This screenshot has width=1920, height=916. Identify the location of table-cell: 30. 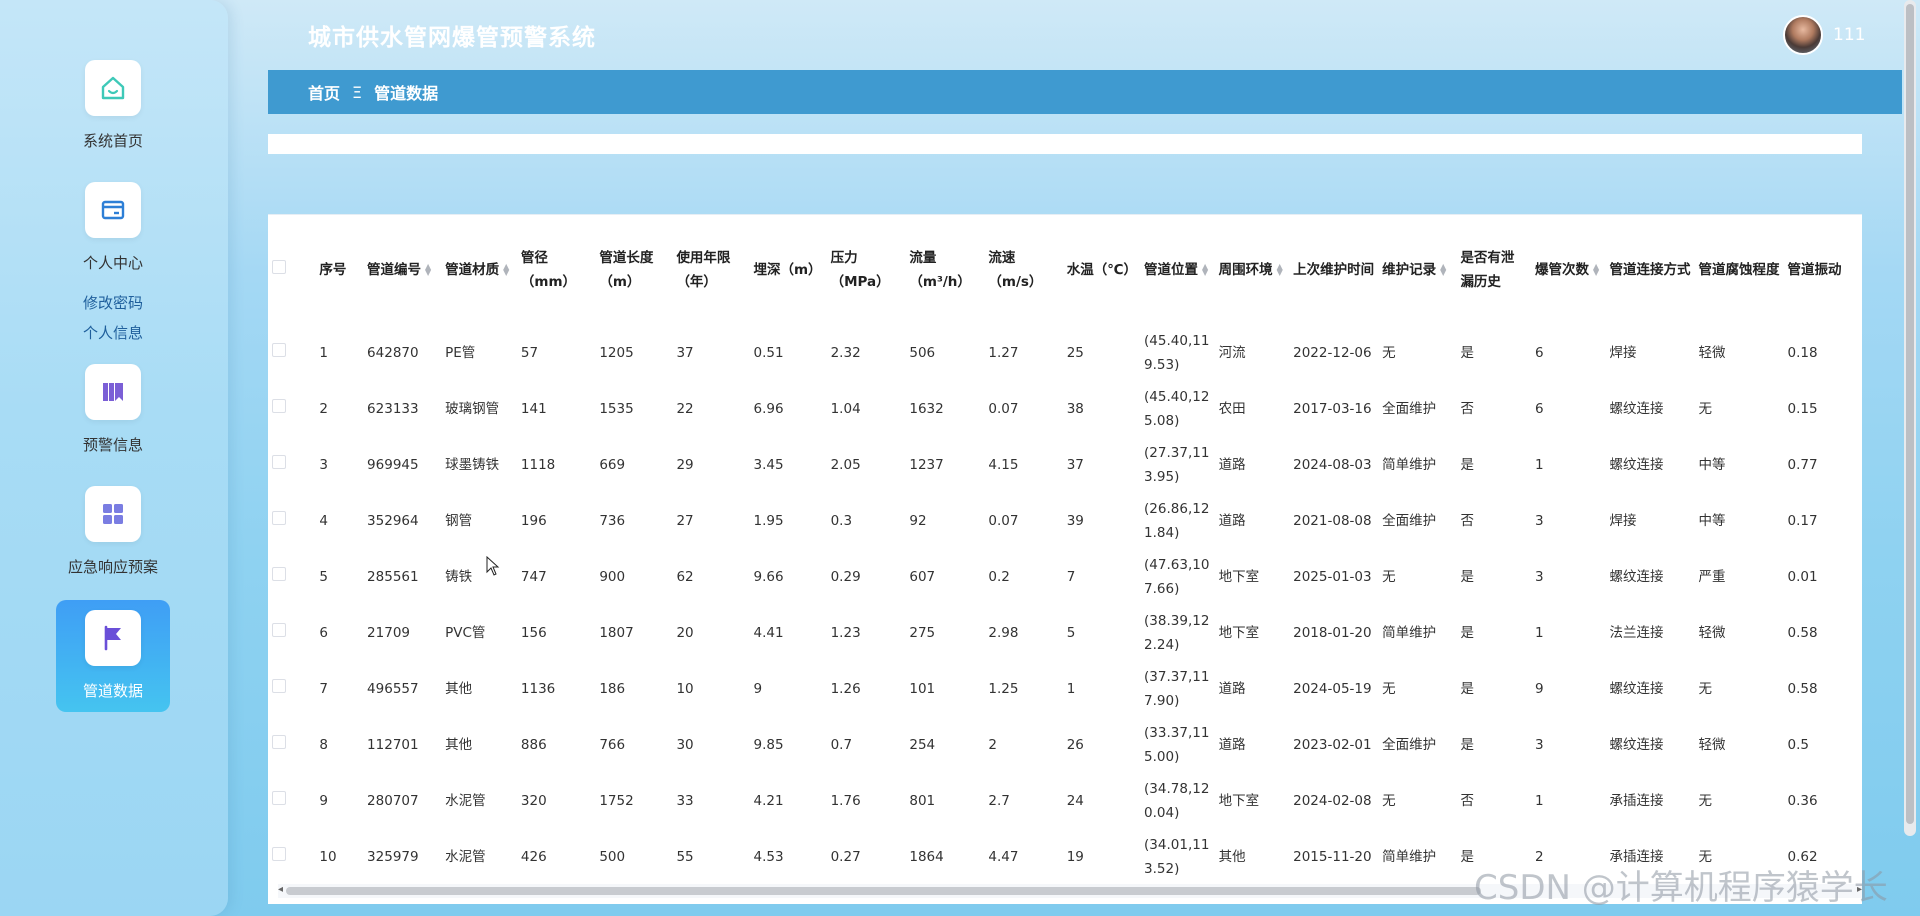
(685, 745).